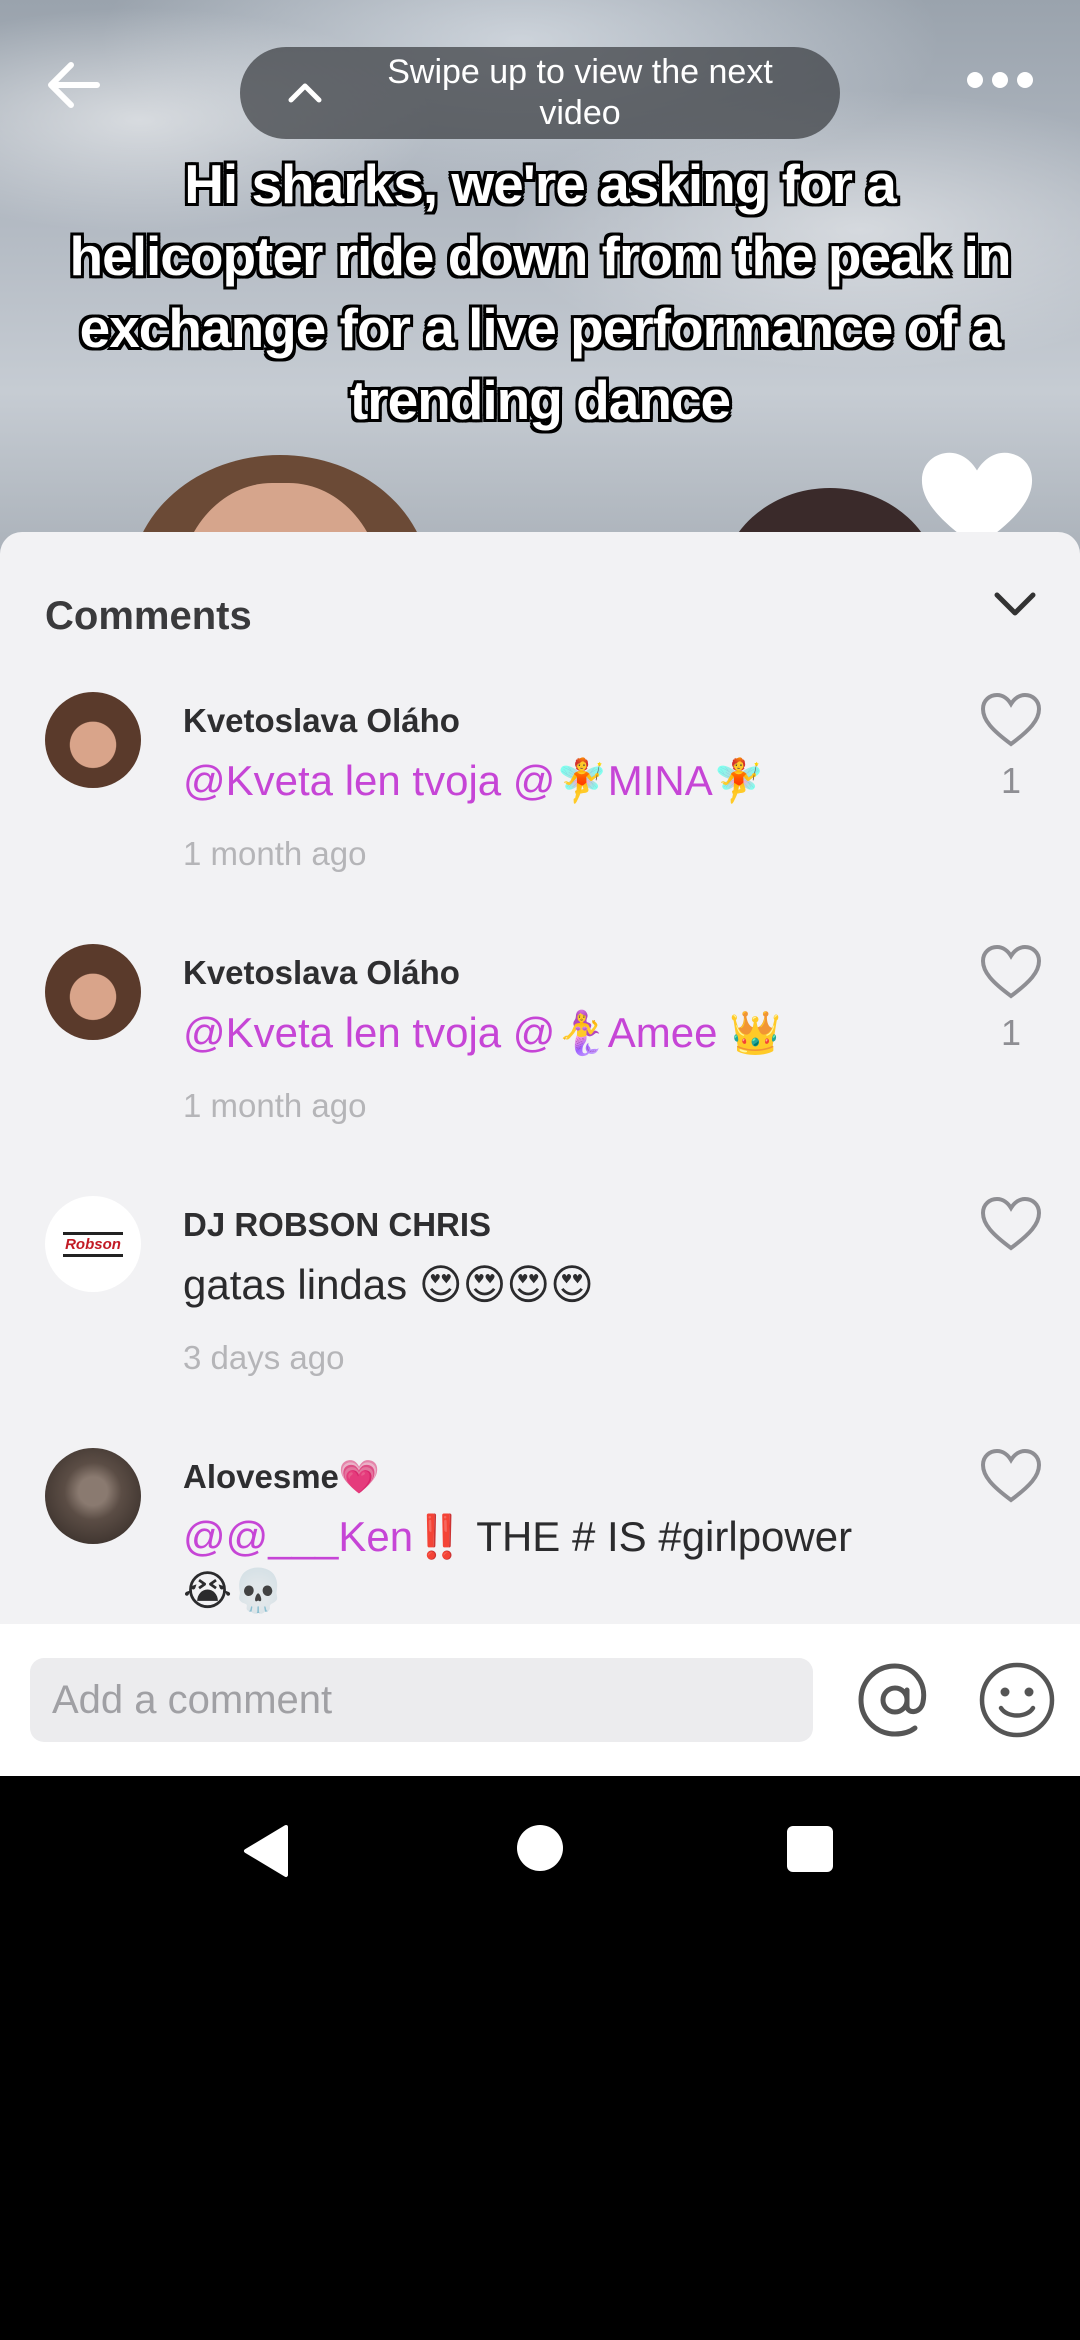  I want to click on smiley-icon, so click(1017, 1700).